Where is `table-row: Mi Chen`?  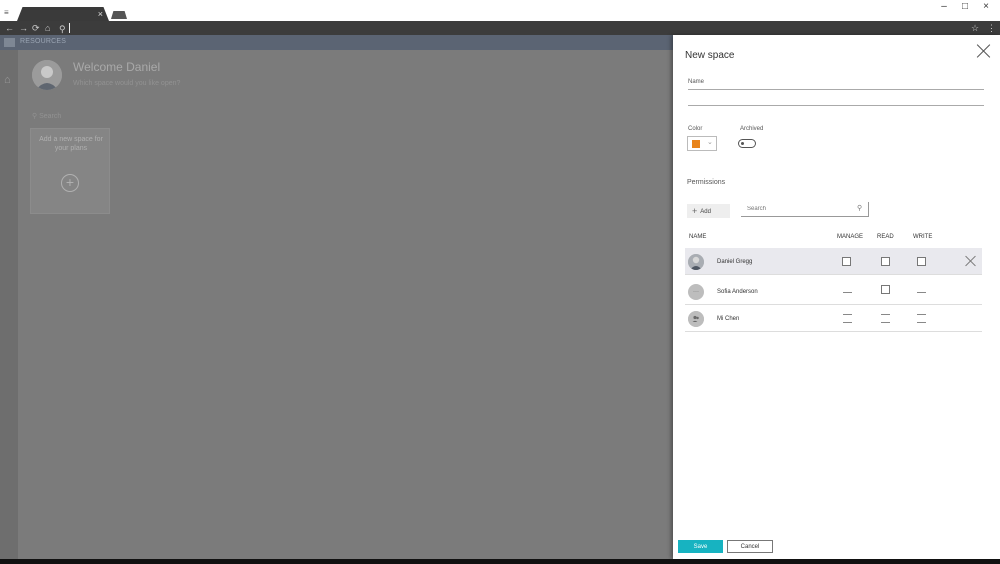 table-row: Mi Chen is located at coordinates (833, 318).